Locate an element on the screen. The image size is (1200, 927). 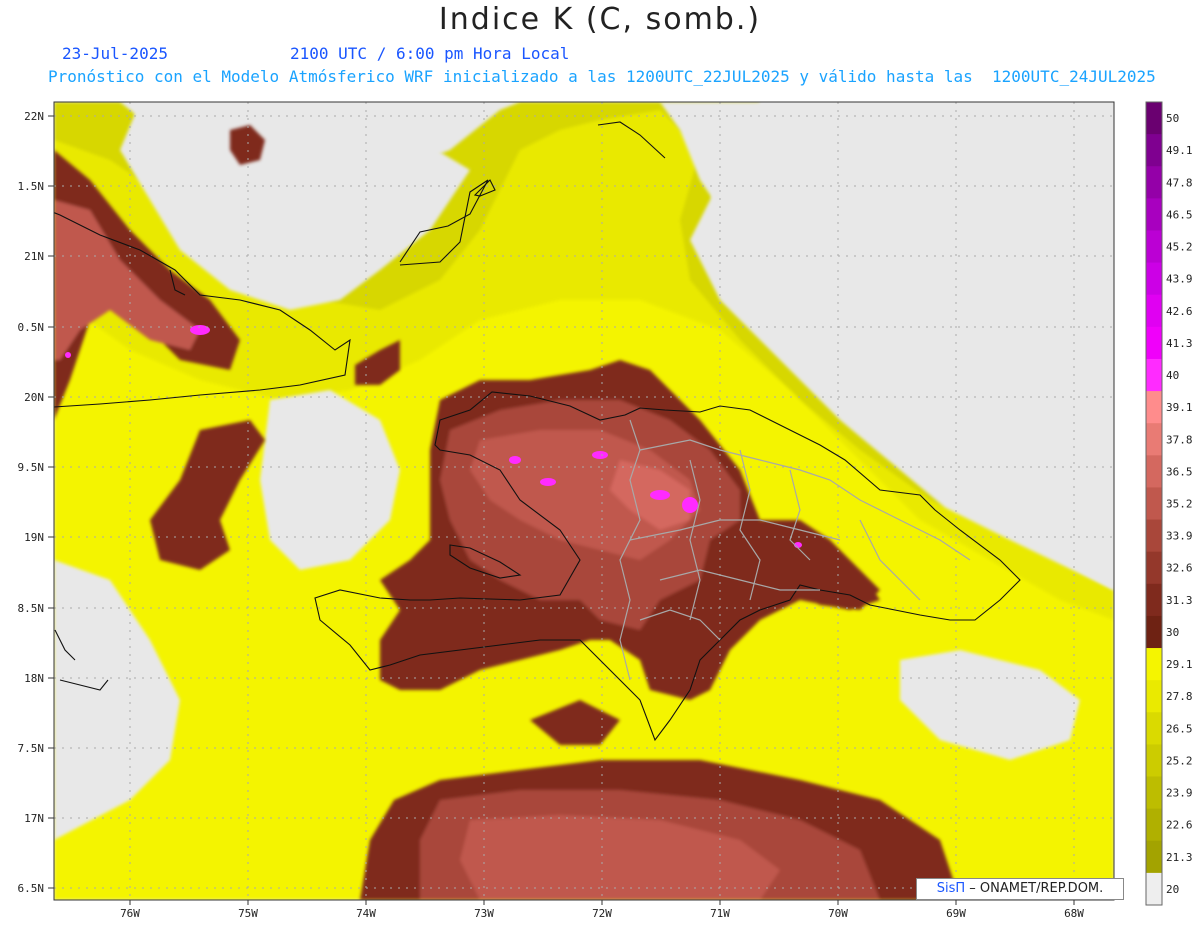
forecast-date: 23-Jul-2025 is located at coordinates (115, 53).